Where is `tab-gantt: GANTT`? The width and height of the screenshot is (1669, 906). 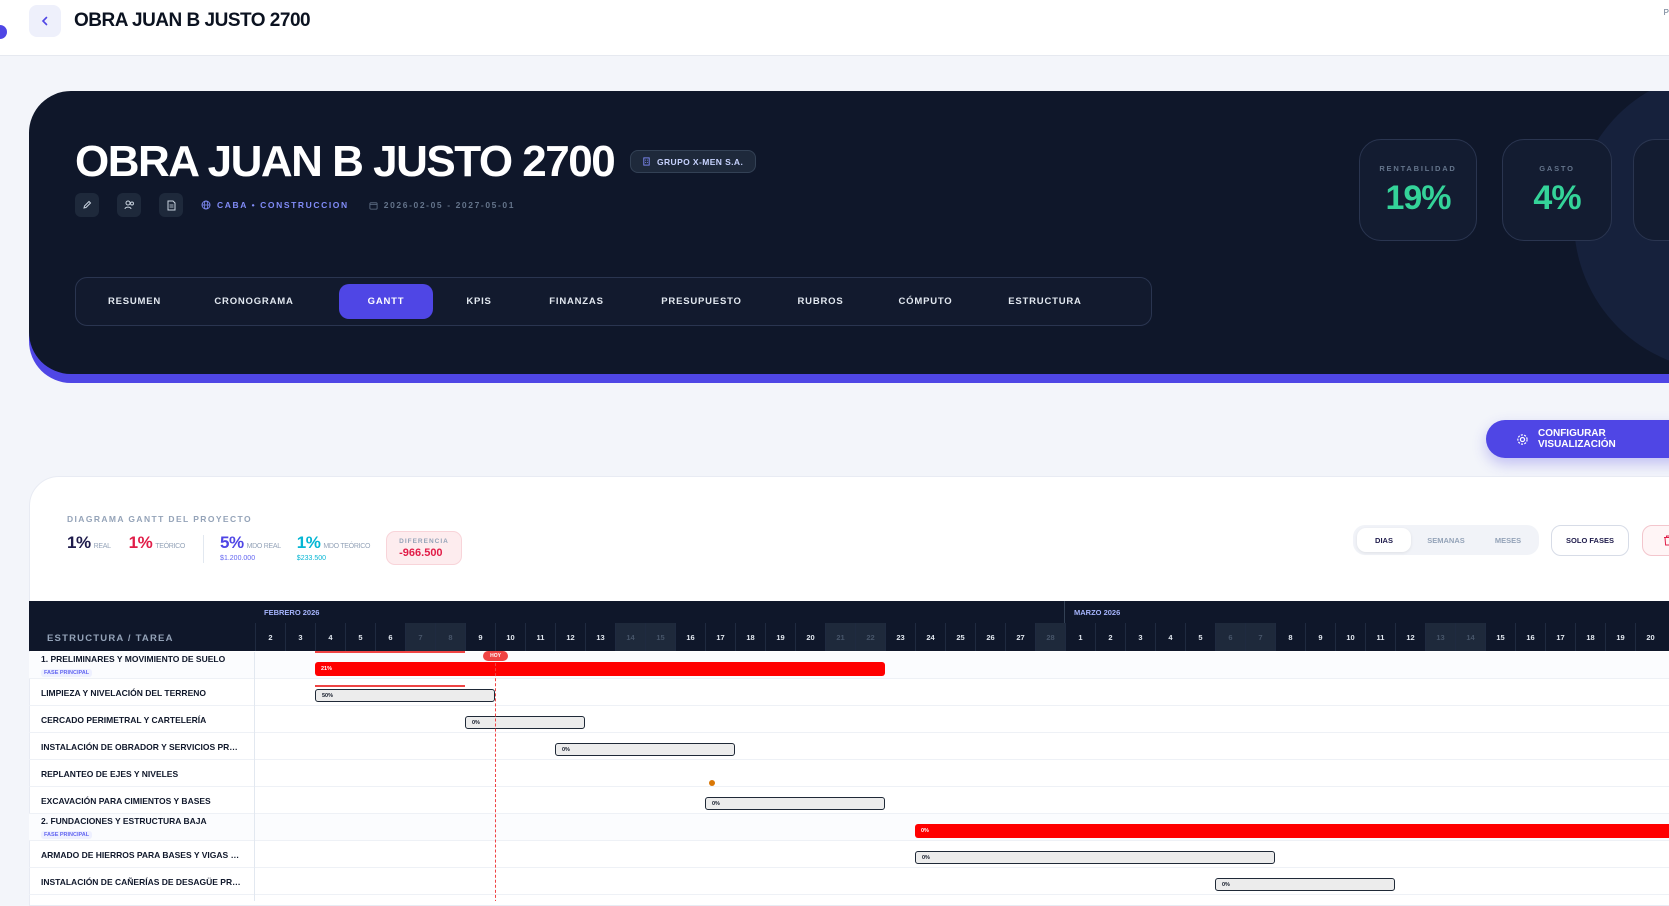
tab-gantt: GANTT is located at coordinates (386, 301).